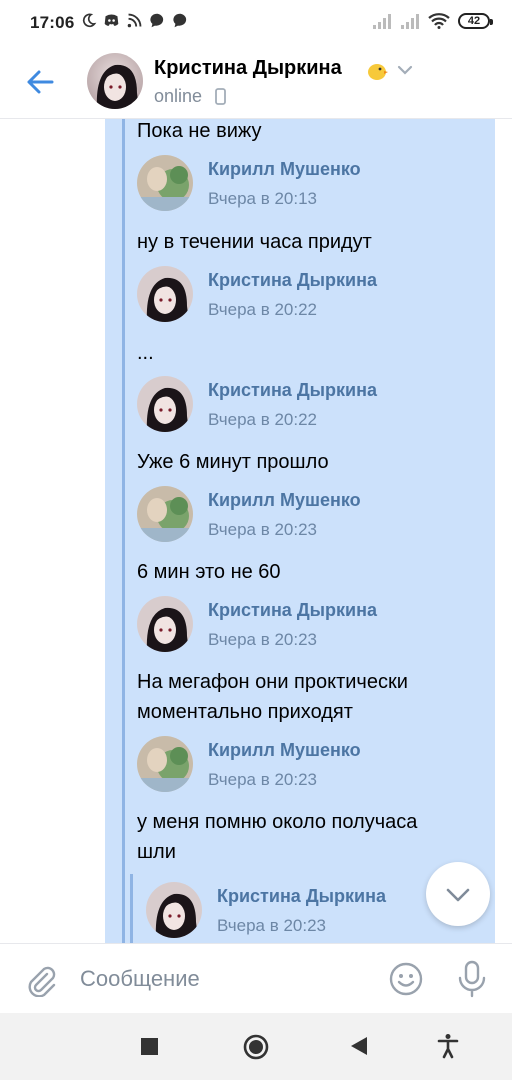  What do you see at coordinates (263, 198) in the screenshot?
I see `forward-time: Вчера в 20:13` at bounding box center [263, 198].